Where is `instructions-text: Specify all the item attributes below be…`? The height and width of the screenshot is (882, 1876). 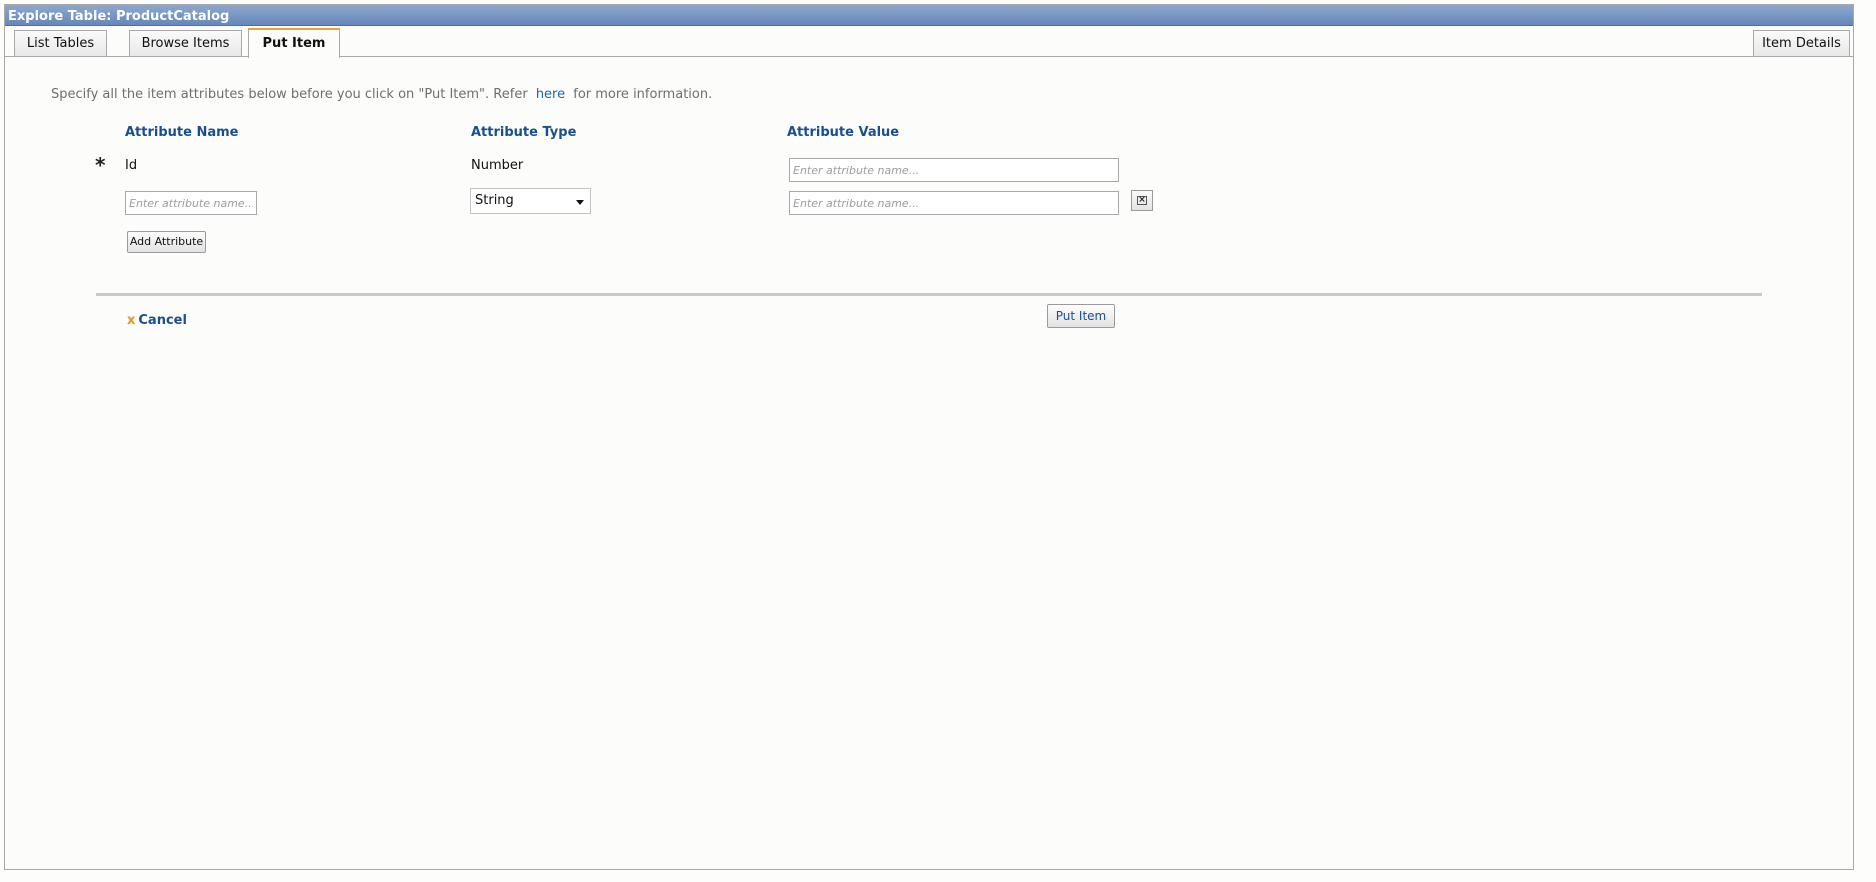 instructions-text: Specify all the item attributes below be… is located at coordinates (381, 94).